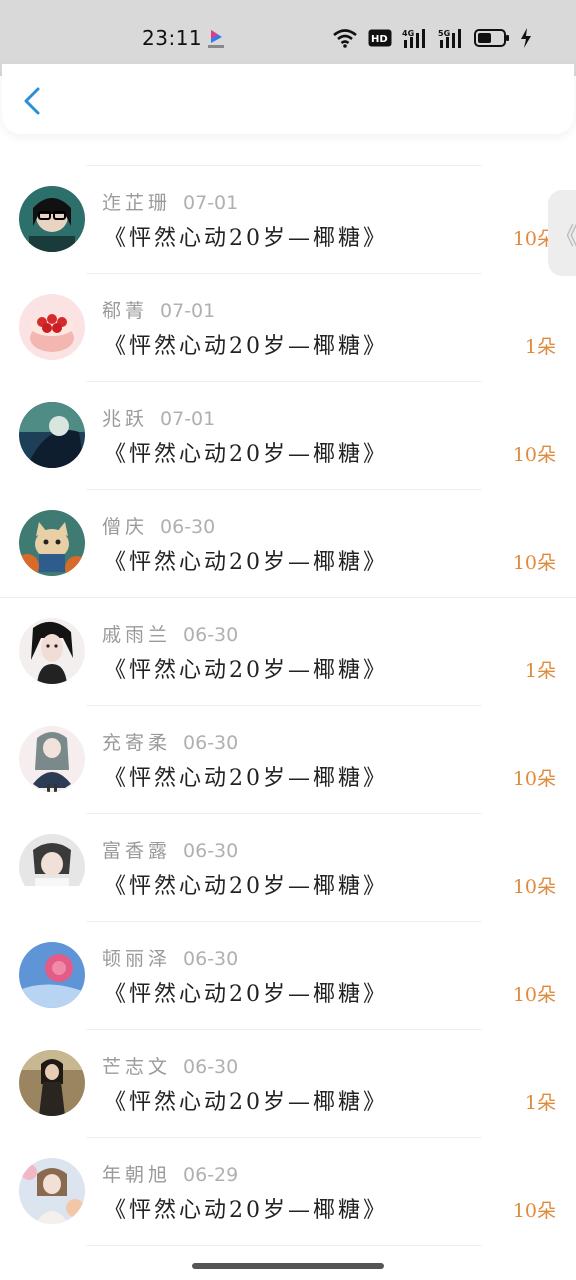 This screenshot has width=576, height=1280. I want to click on sender-name: 顿丽泽, so click(137, 959).